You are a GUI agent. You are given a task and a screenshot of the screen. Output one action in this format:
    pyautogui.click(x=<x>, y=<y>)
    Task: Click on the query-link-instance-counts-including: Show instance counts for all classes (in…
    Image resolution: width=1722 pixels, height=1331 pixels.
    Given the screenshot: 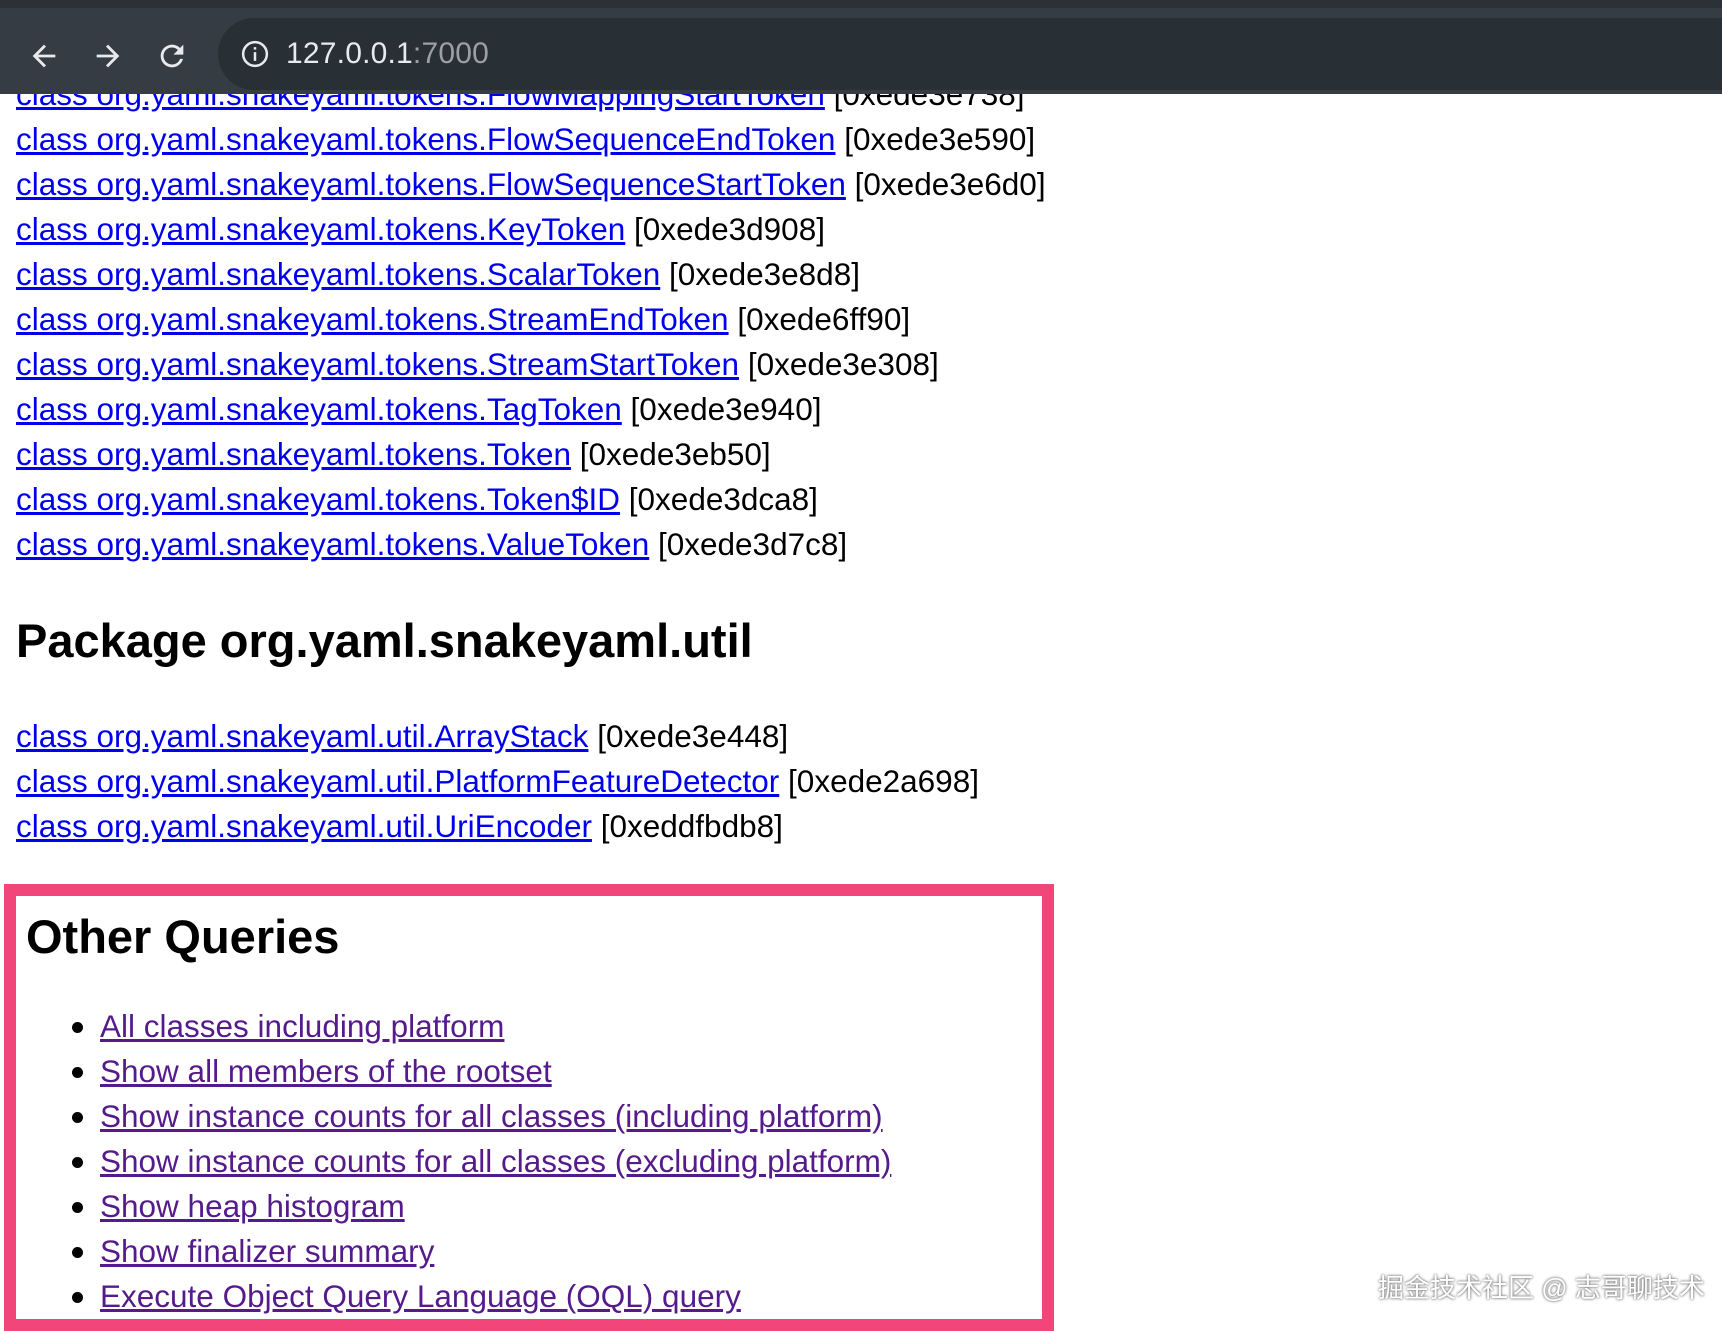 What is the action you would take?
    pyautogui.click(x=491, y=1116)
    